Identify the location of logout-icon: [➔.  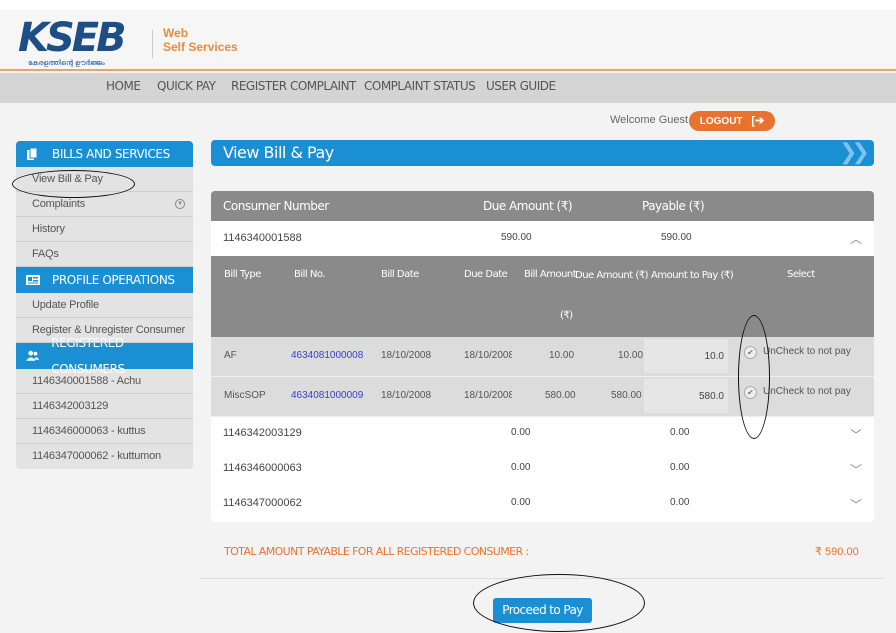
(758, 121).